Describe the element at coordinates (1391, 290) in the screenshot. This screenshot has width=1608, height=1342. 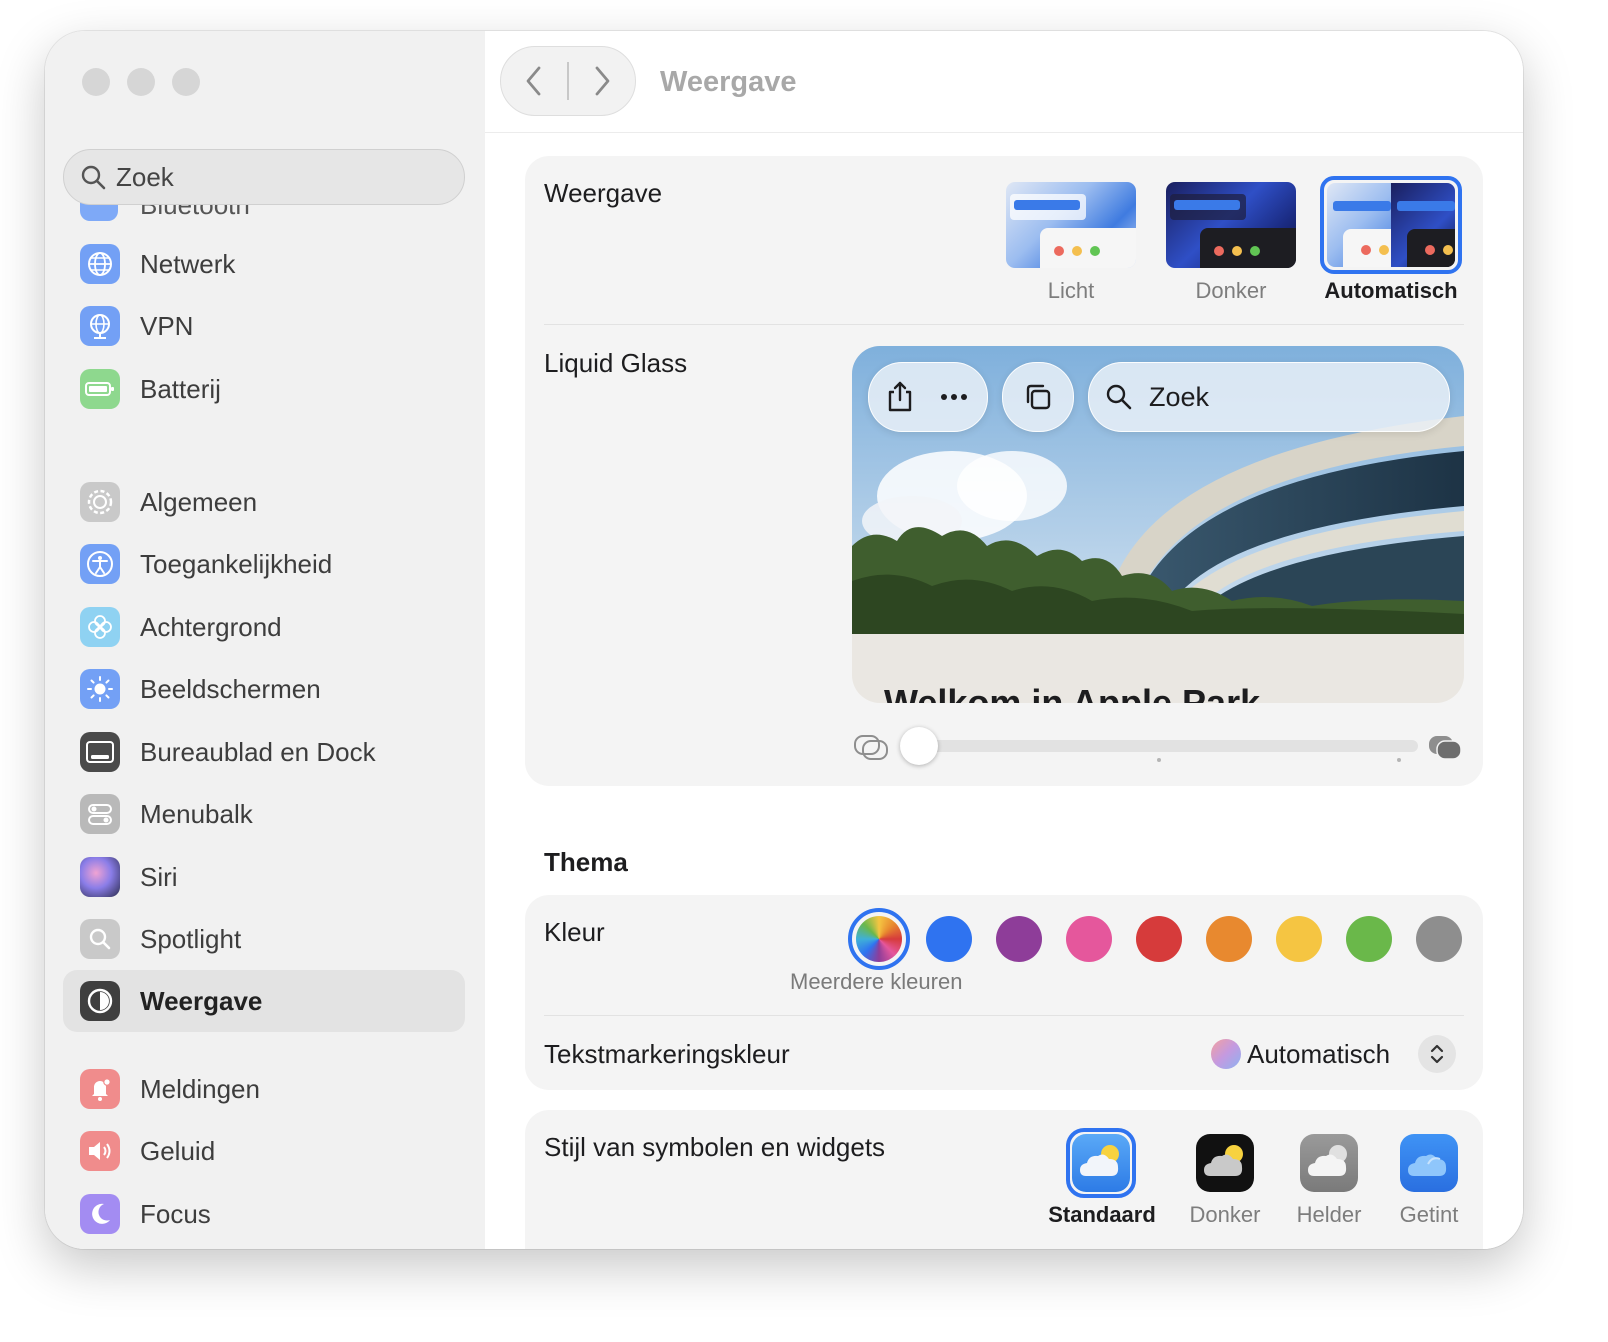
I see `appearance-option-label: Automatisch` at that location.